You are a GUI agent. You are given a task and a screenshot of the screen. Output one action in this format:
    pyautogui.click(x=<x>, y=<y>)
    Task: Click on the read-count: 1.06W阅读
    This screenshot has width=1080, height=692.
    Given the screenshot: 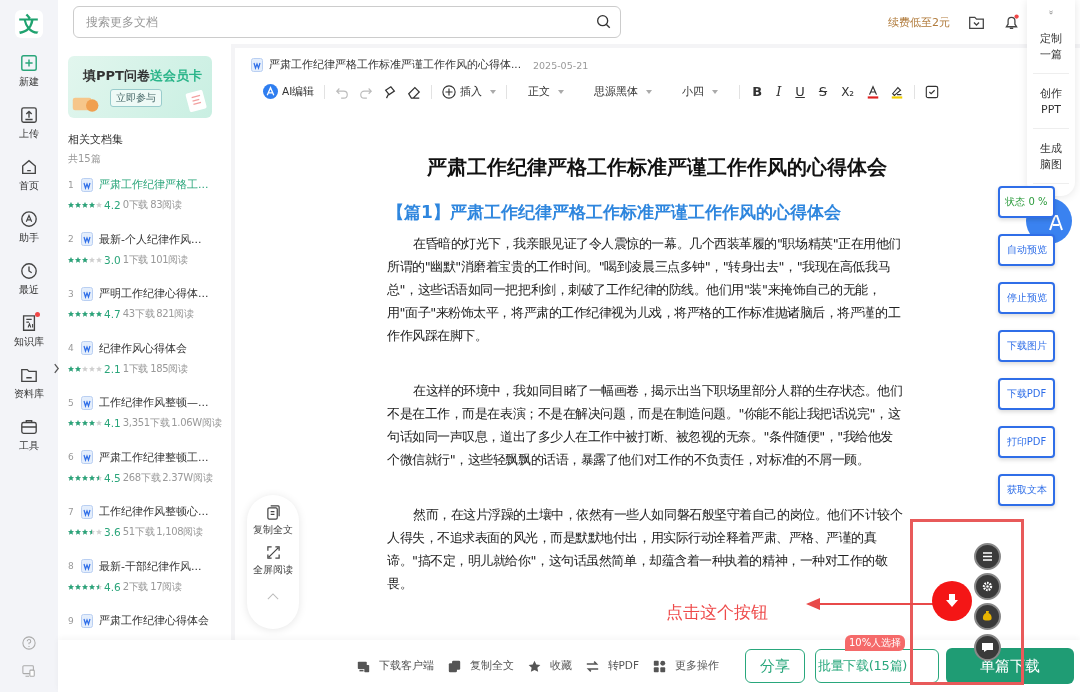 What is the action you would take?
    pyautogui.click(x=196, y=423)
    